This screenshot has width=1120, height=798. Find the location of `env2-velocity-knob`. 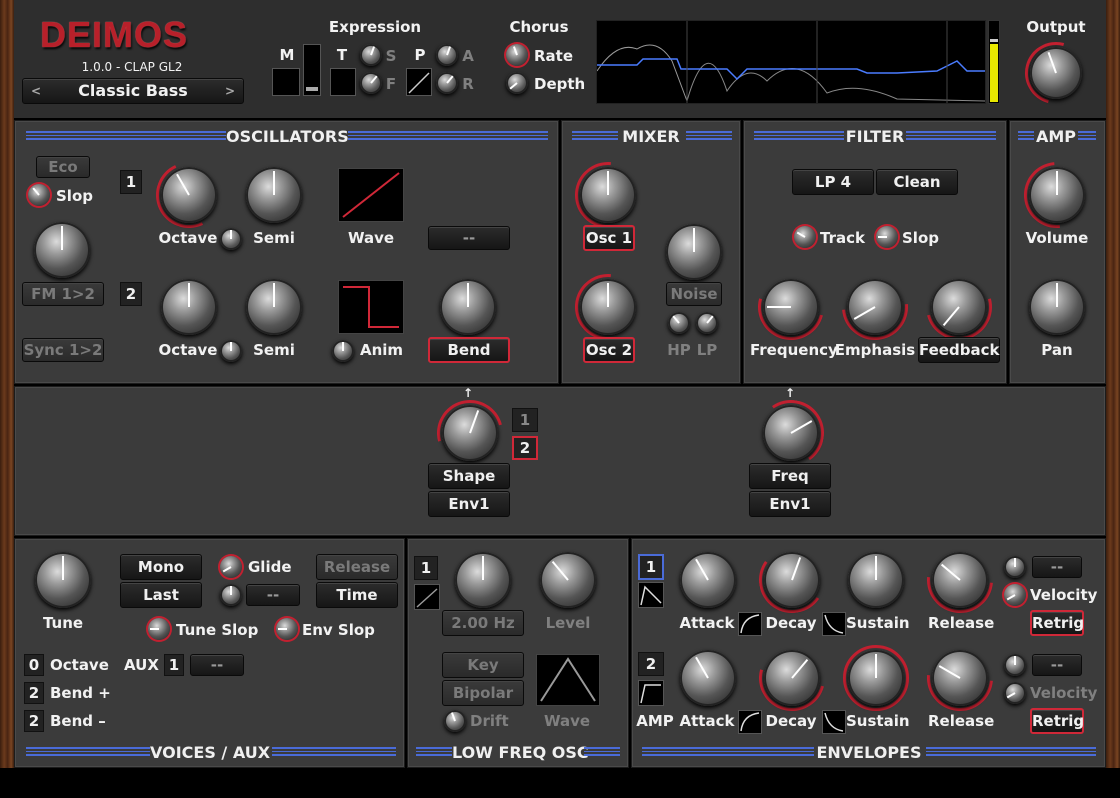

env2-velocity-knob is located at coordinates (1015, 693).